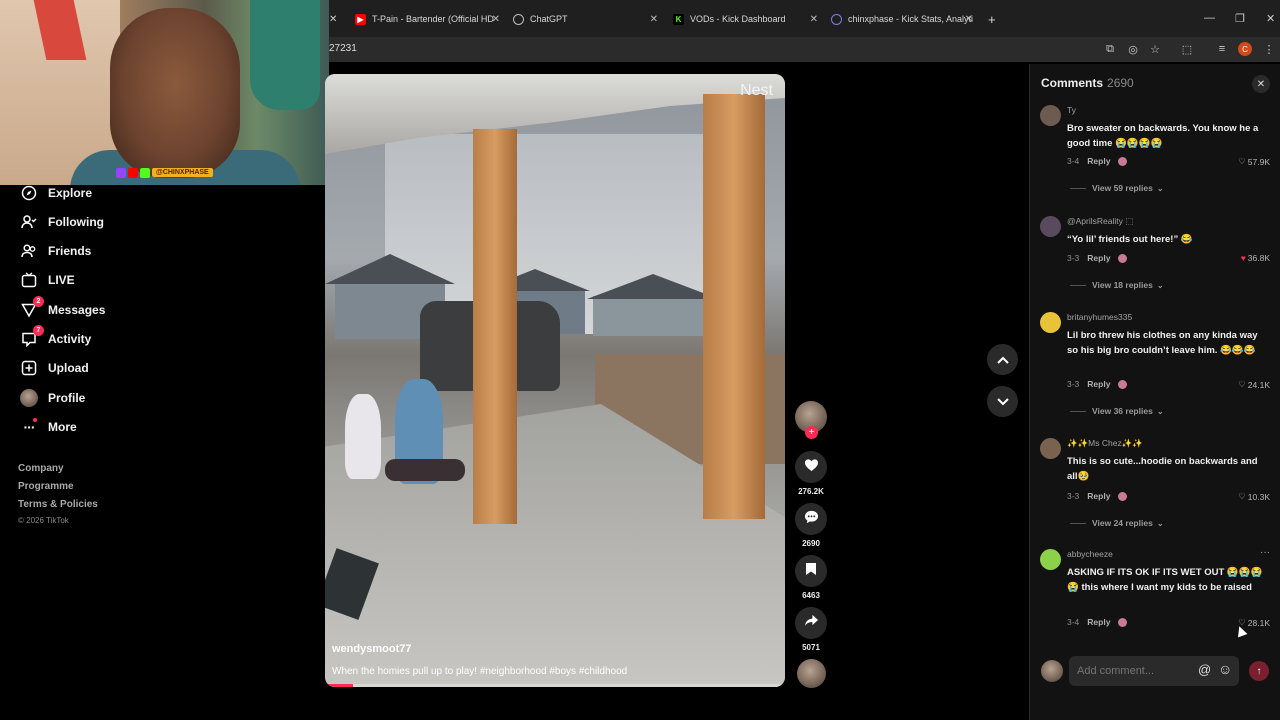  Describe the element at coordinates (994, 19) in the screenshot. I see `new-tab-button: +` at that location.